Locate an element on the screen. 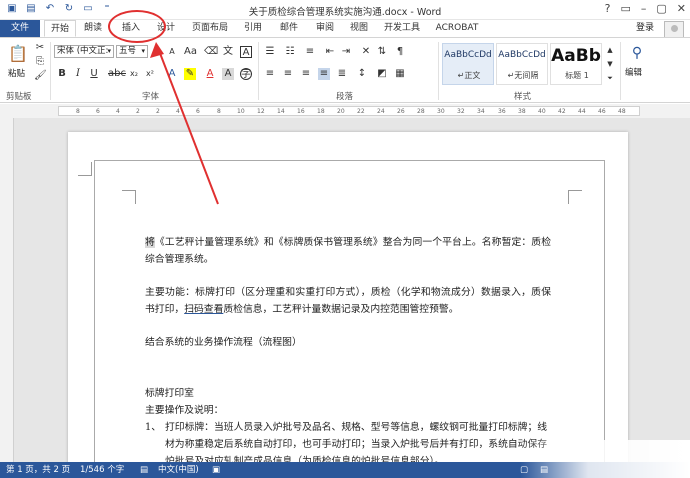  page-count: 第 1 页，共 2 页 is located at coordinates (38, 470).